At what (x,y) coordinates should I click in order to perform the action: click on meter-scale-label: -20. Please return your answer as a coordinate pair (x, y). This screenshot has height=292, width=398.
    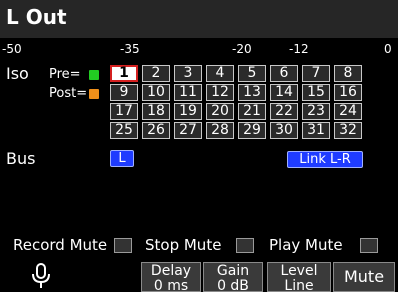
    Looking at the image, I should click on (242, 49).